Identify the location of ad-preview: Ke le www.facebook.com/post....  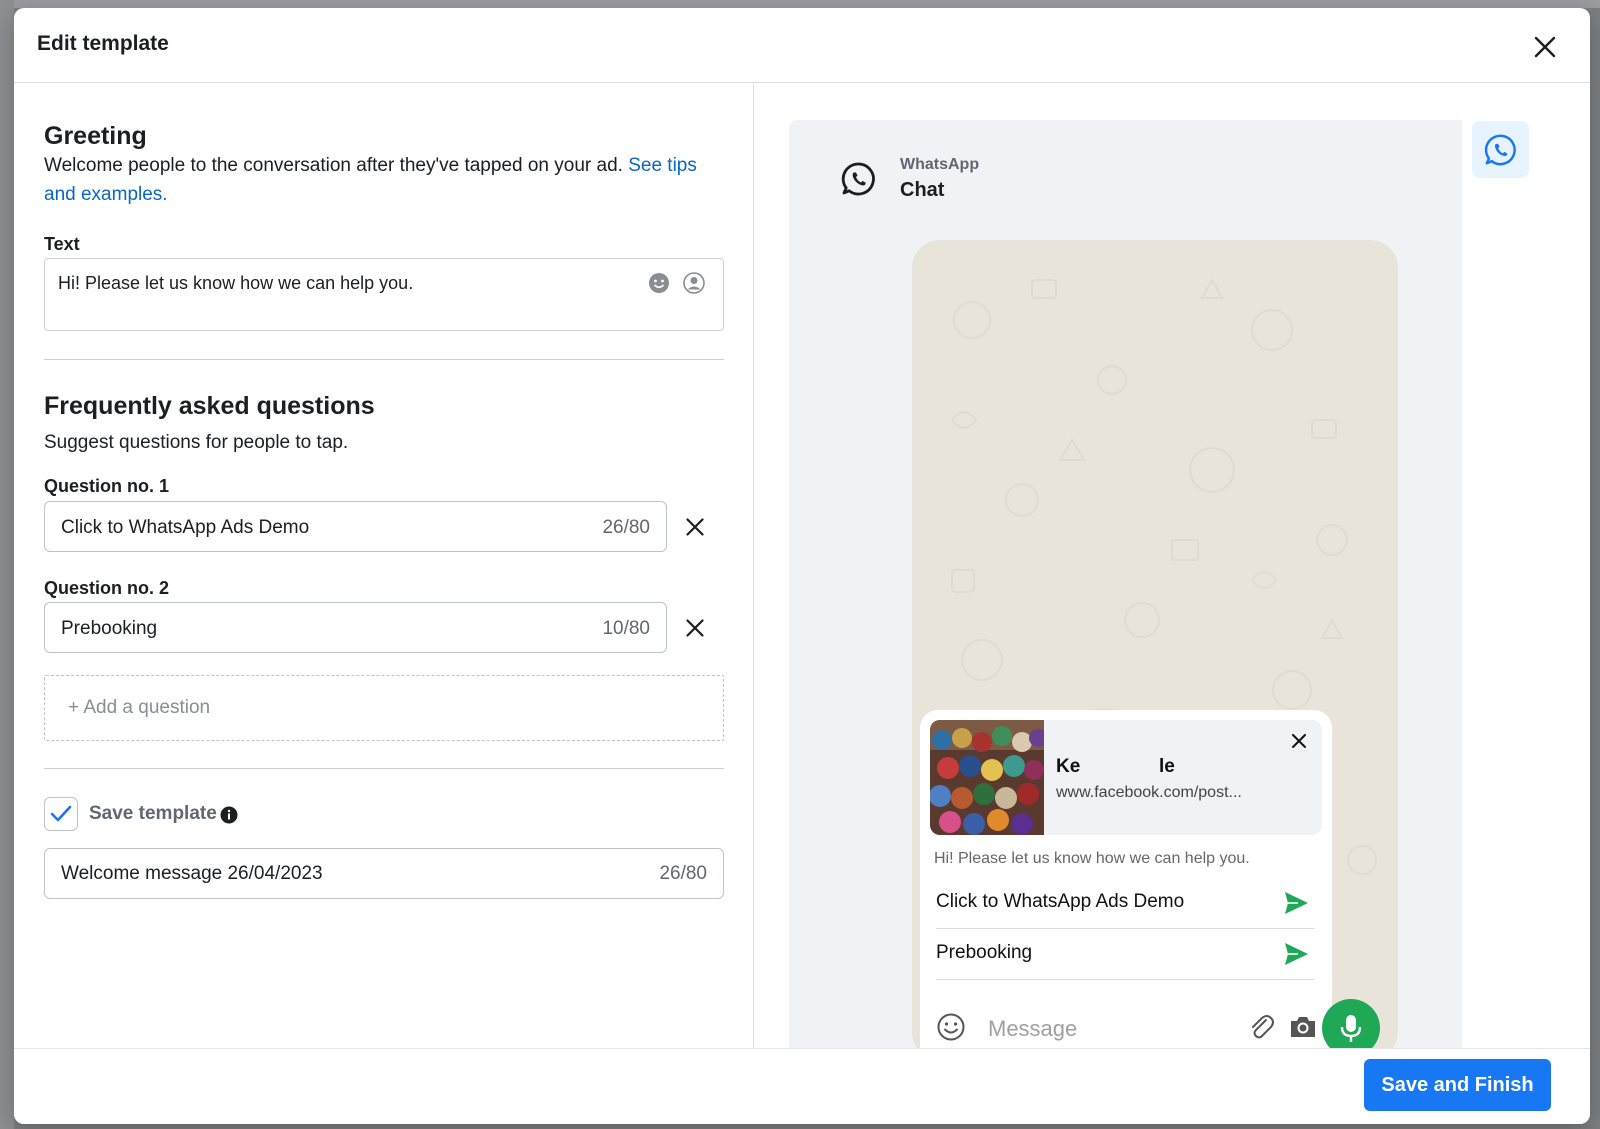
(1126, 777).